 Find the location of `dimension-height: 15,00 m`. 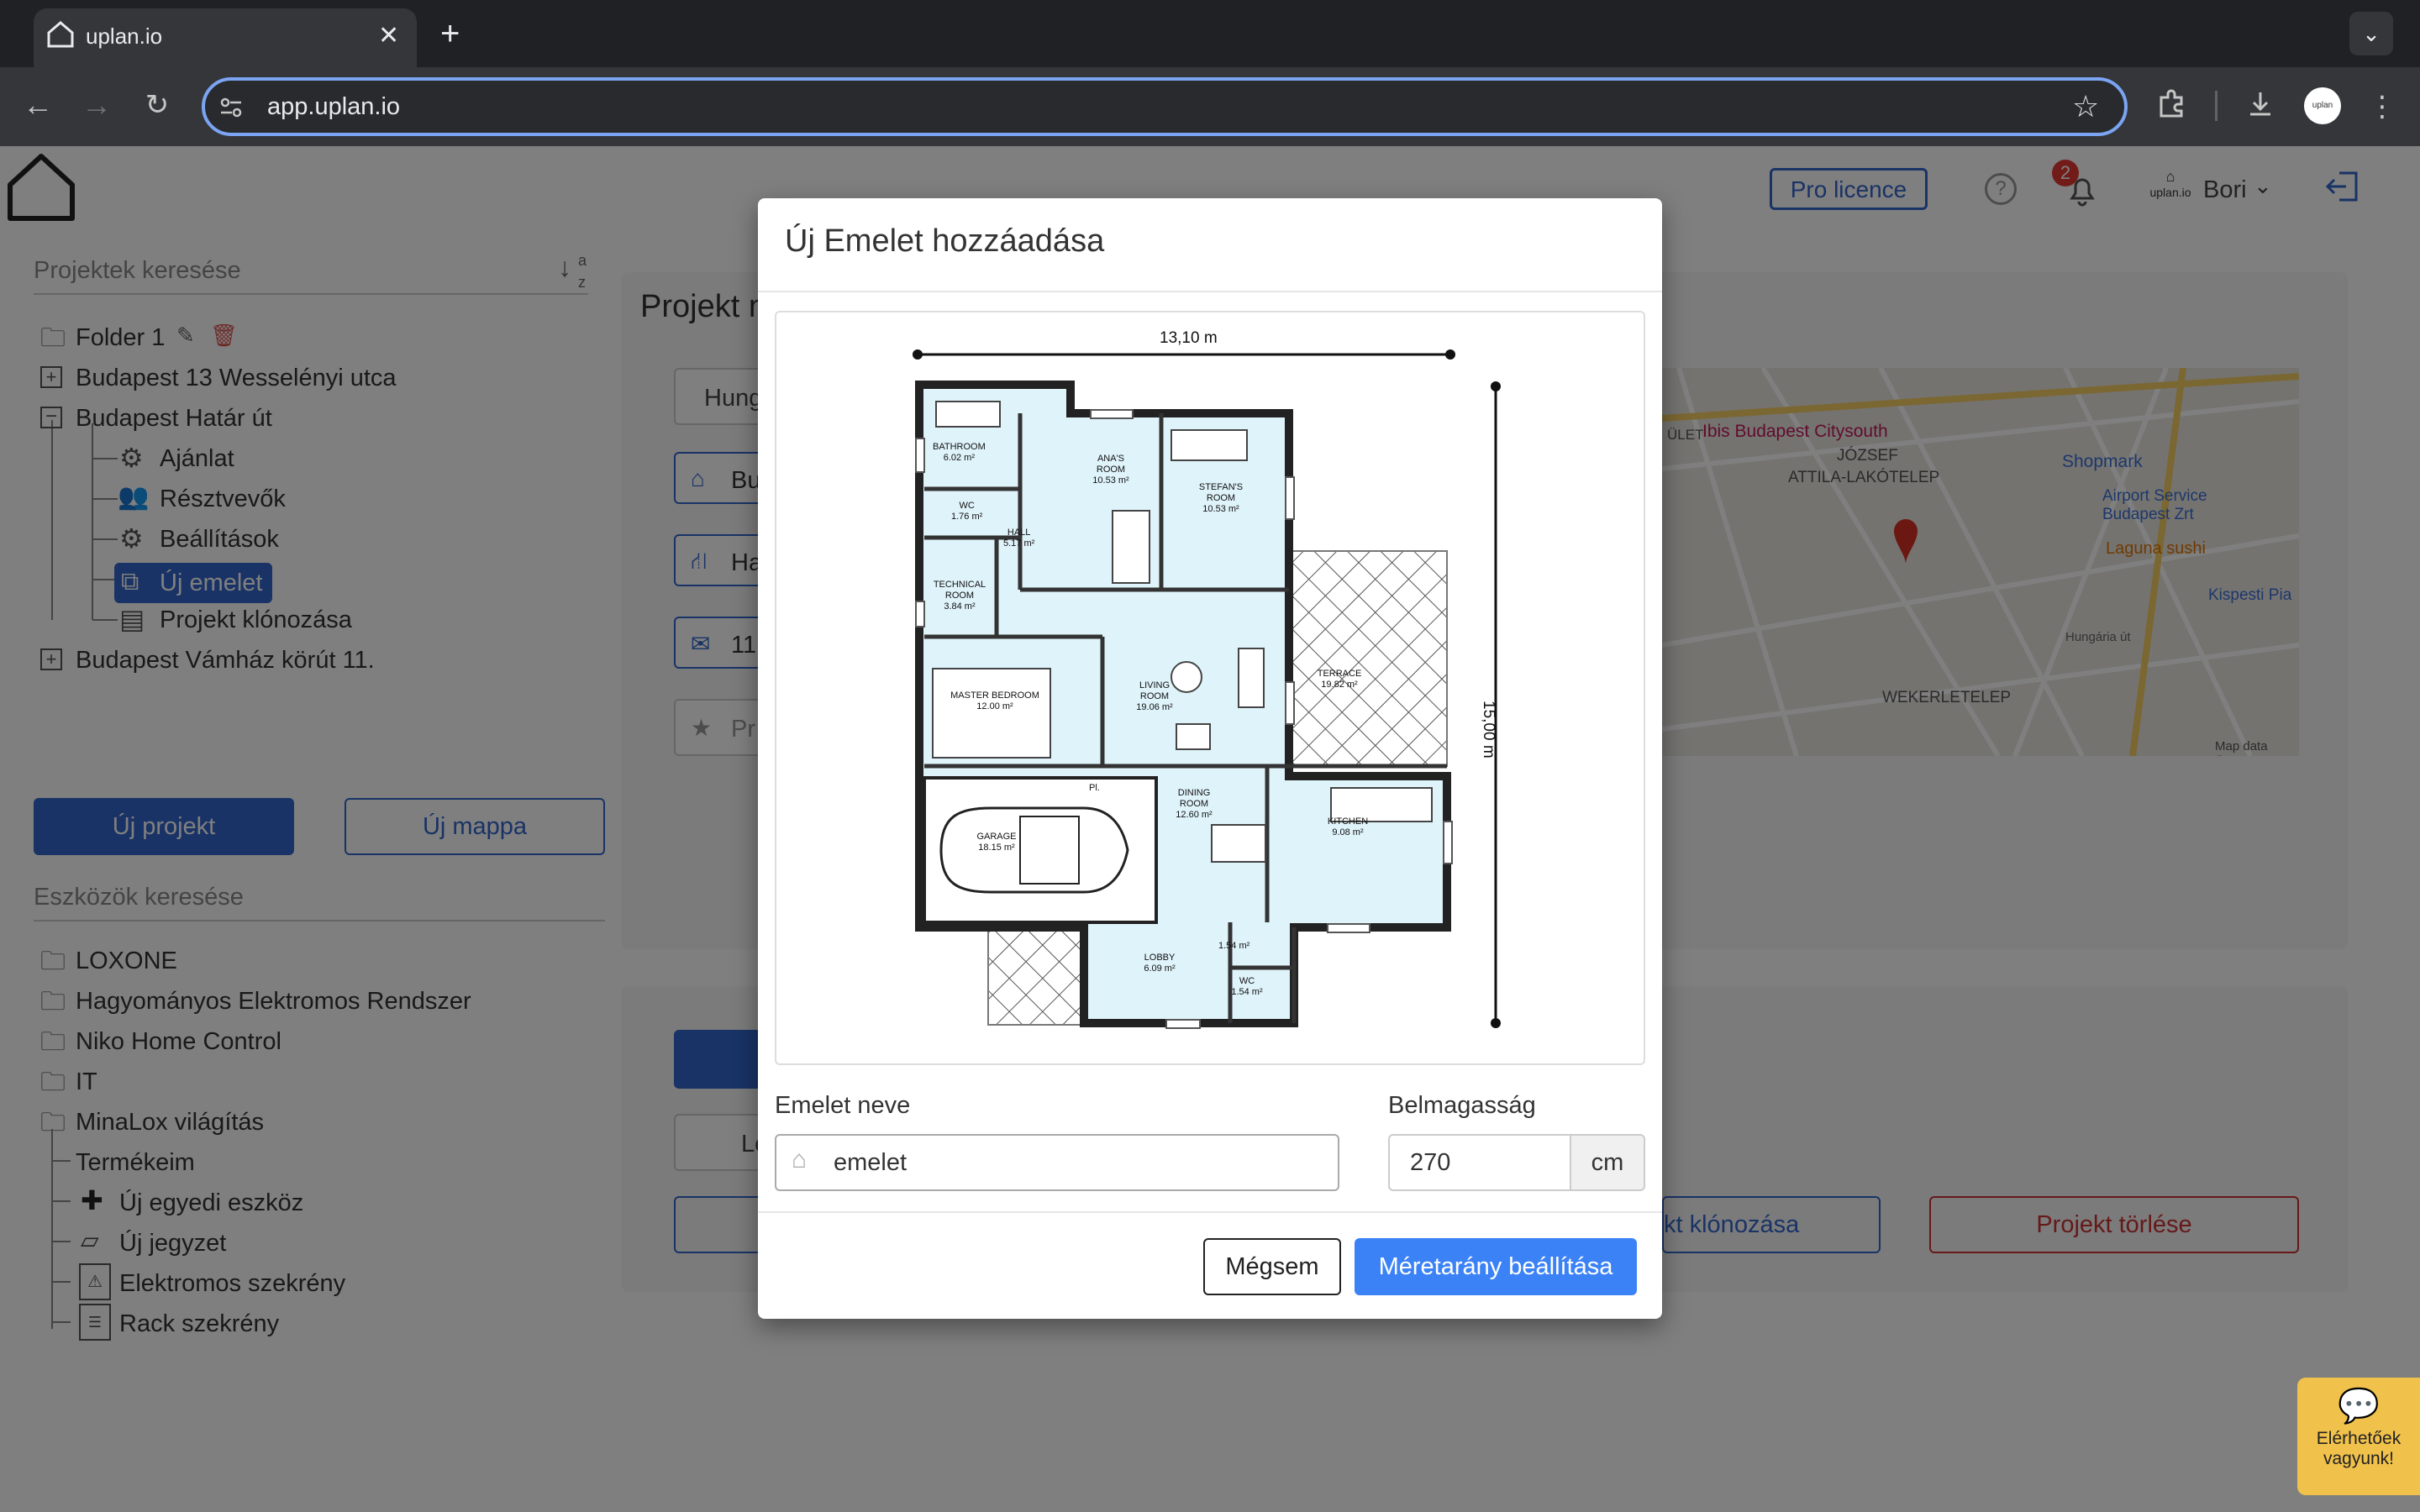

dimension-height: 15,00 m is located at coordinates (1488, 730).